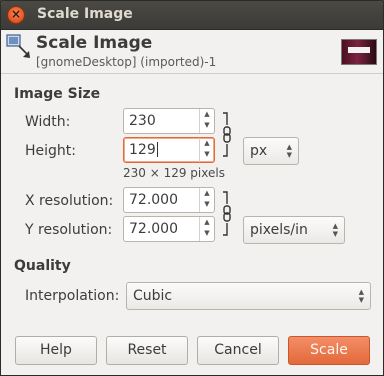 This screenshot has height=376, width=384. I want to click on width-label: Width:, so click(48, 122).